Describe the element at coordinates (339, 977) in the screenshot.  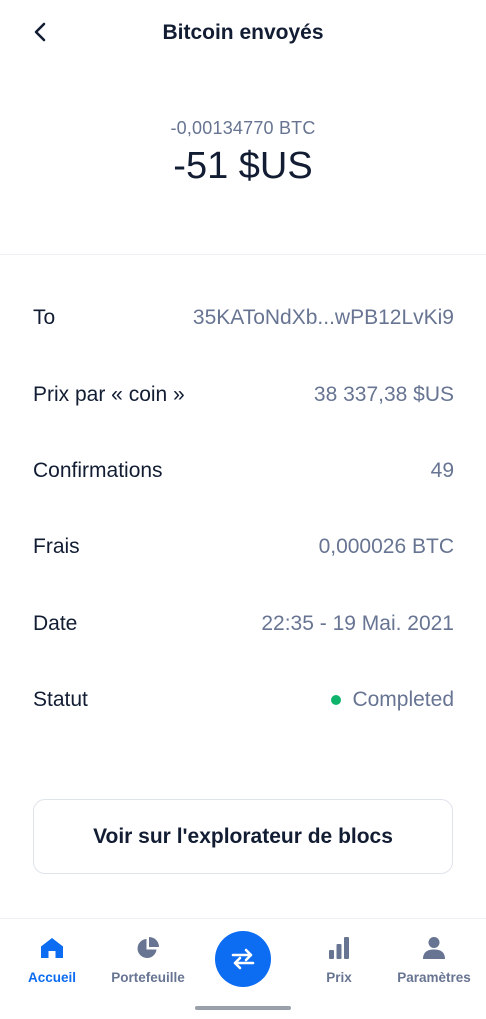
I see `nav-label: Prix` at that location.